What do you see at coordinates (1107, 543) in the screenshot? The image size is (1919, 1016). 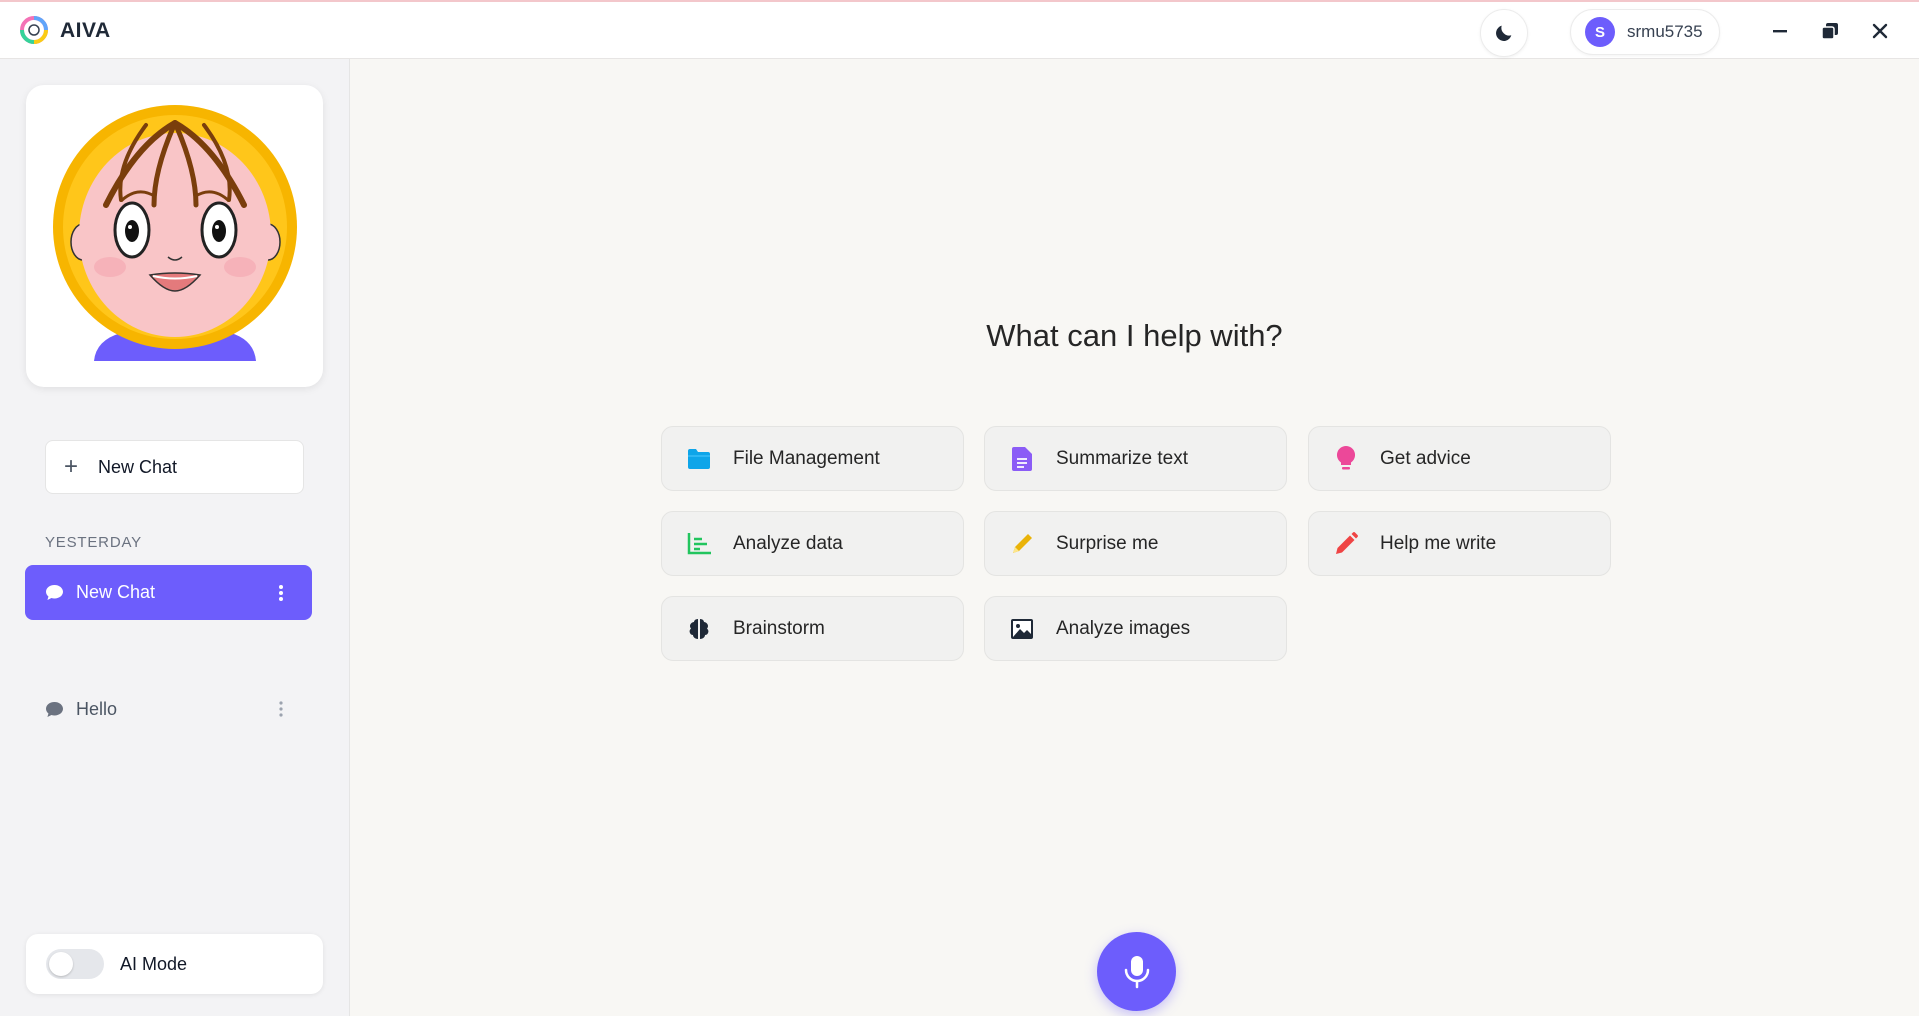 I see `suggestion-label: Surprise me` at bounding box center [1107, 543].